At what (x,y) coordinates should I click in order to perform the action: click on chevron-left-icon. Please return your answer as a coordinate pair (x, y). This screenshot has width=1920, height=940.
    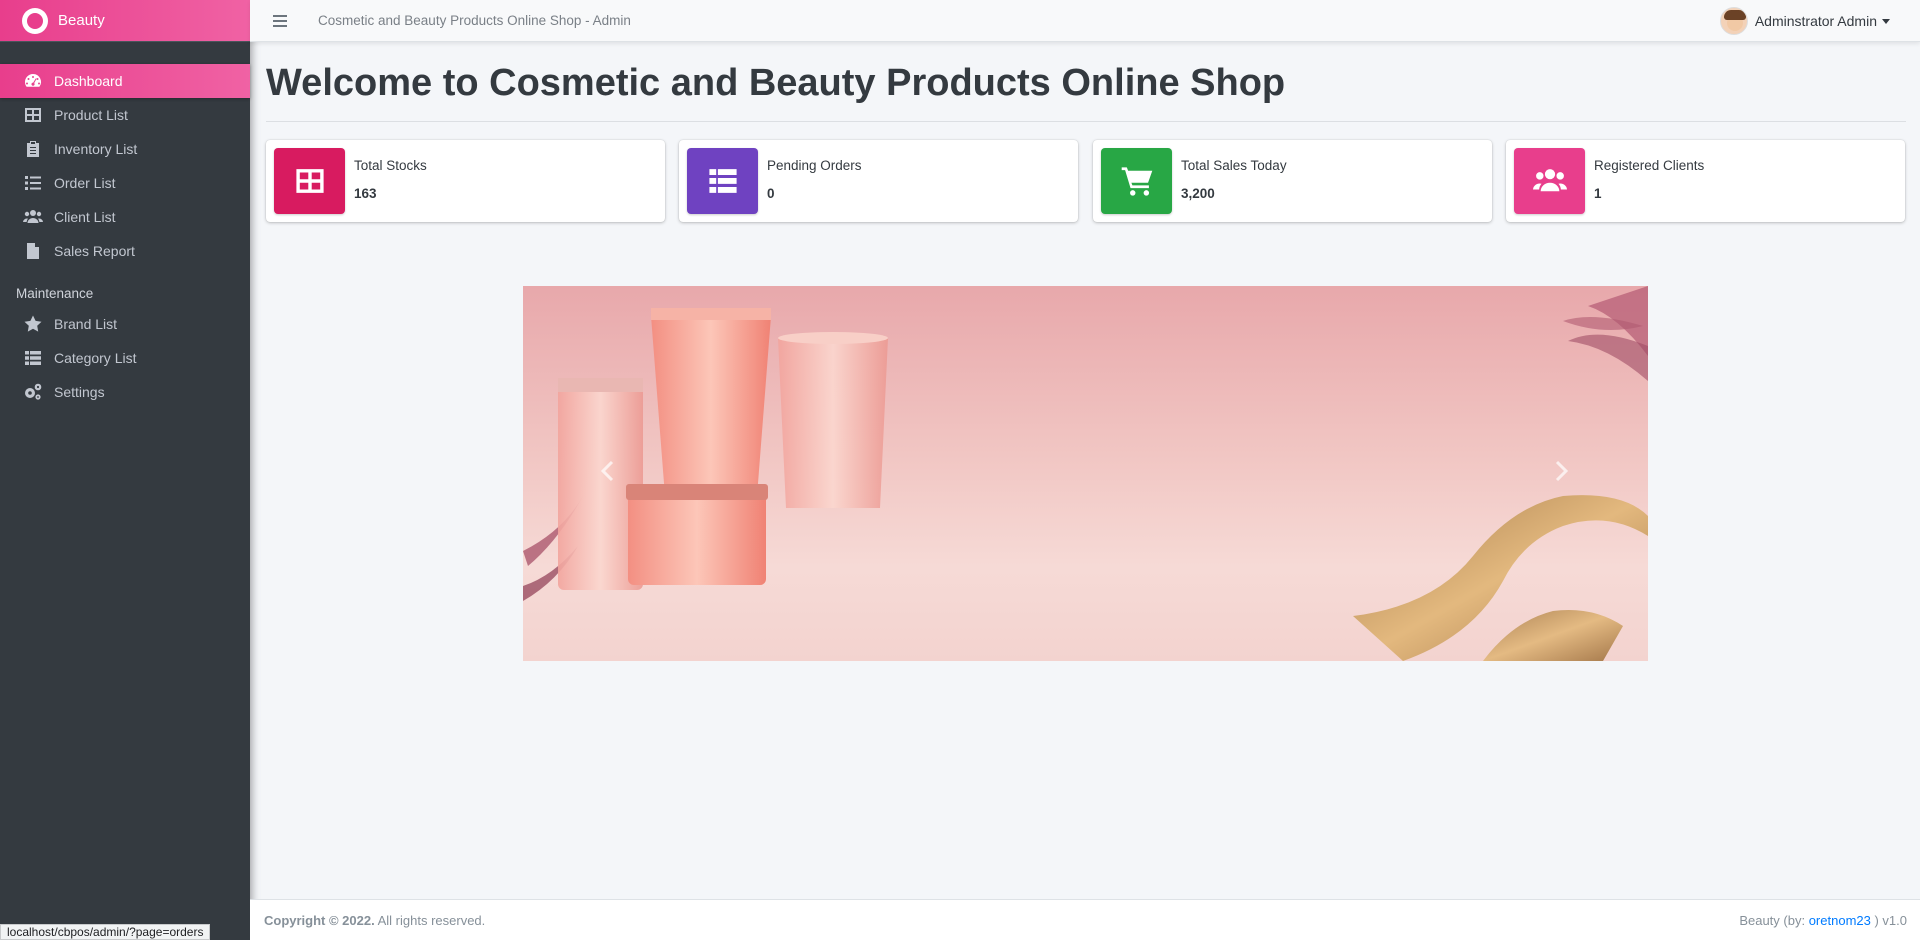
    Looking at the image, I should click on (607, 471).